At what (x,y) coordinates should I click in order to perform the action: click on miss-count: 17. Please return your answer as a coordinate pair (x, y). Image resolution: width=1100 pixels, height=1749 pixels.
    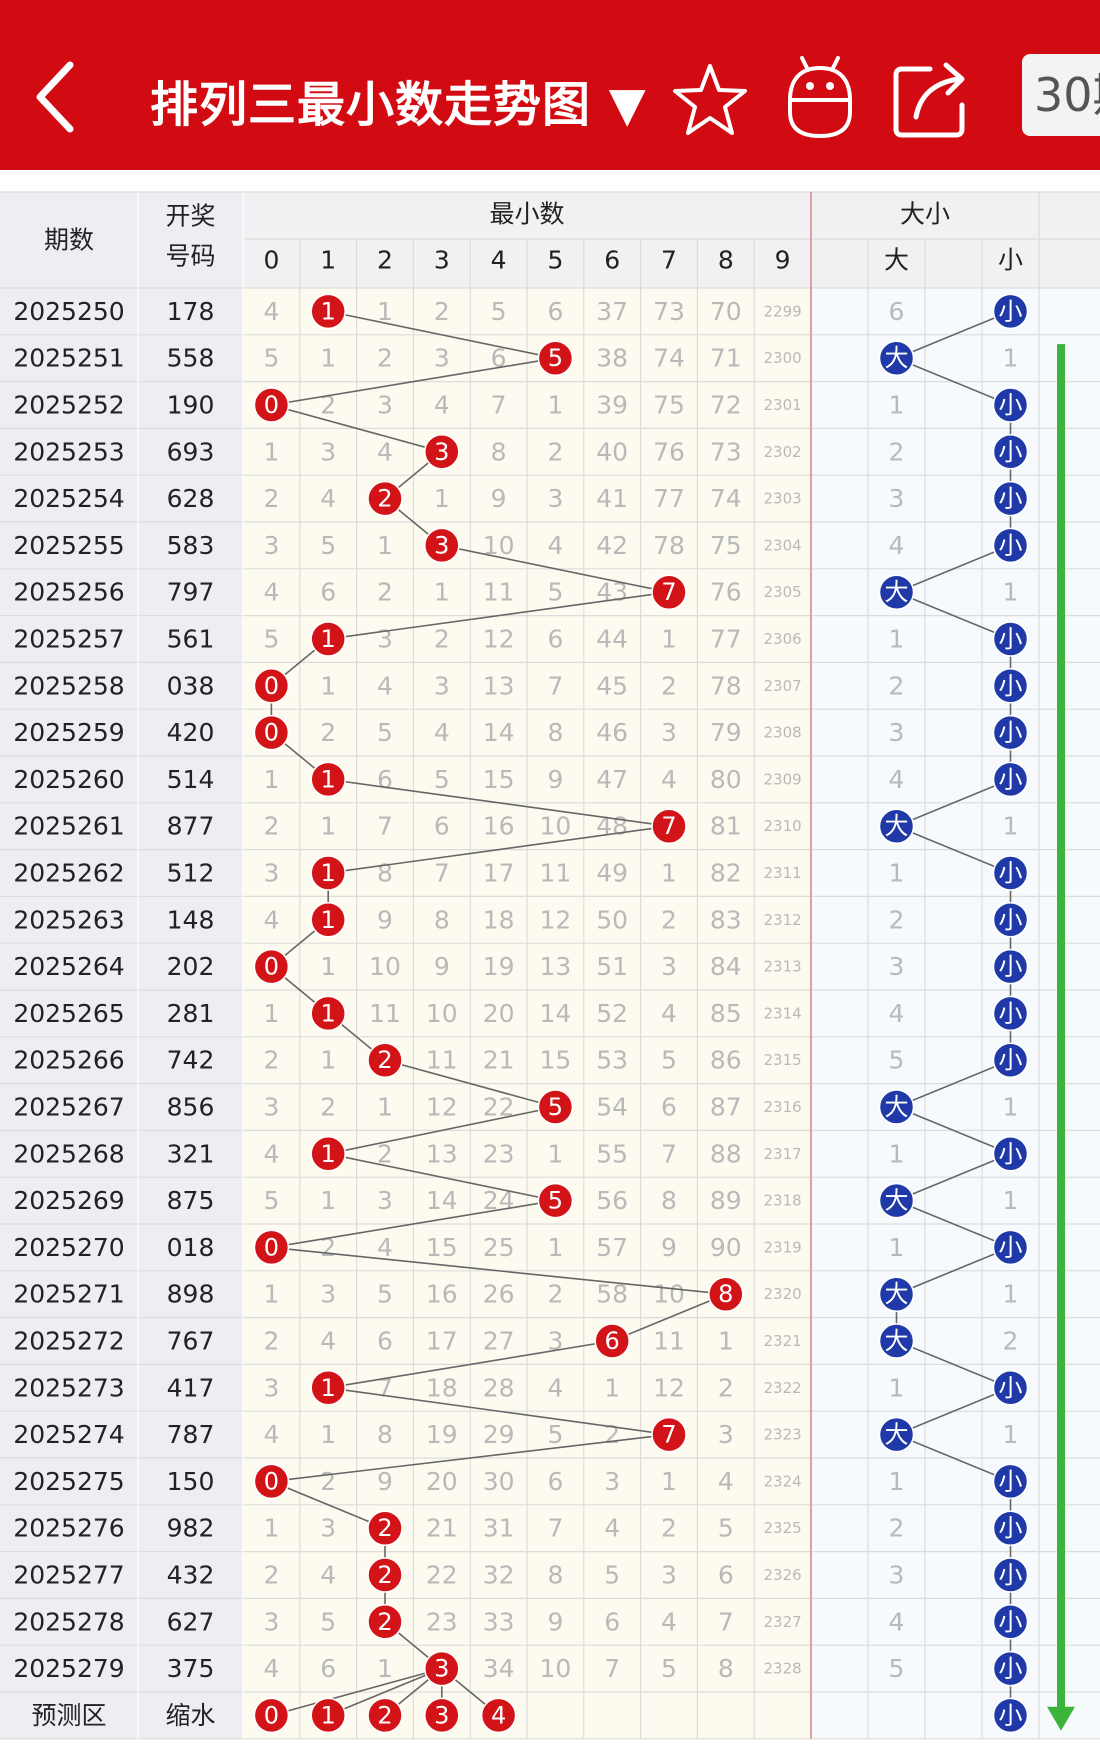
    Looking at the image, I should click on (442, 1341).